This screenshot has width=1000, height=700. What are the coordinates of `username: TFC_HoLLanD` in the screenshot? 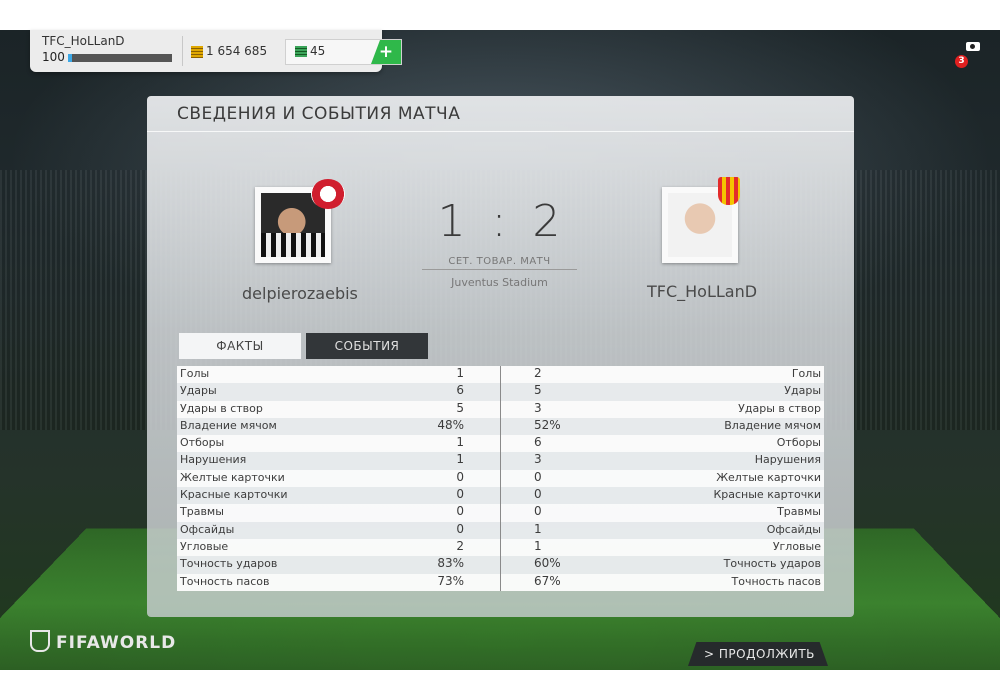 It's located at (83, 41).